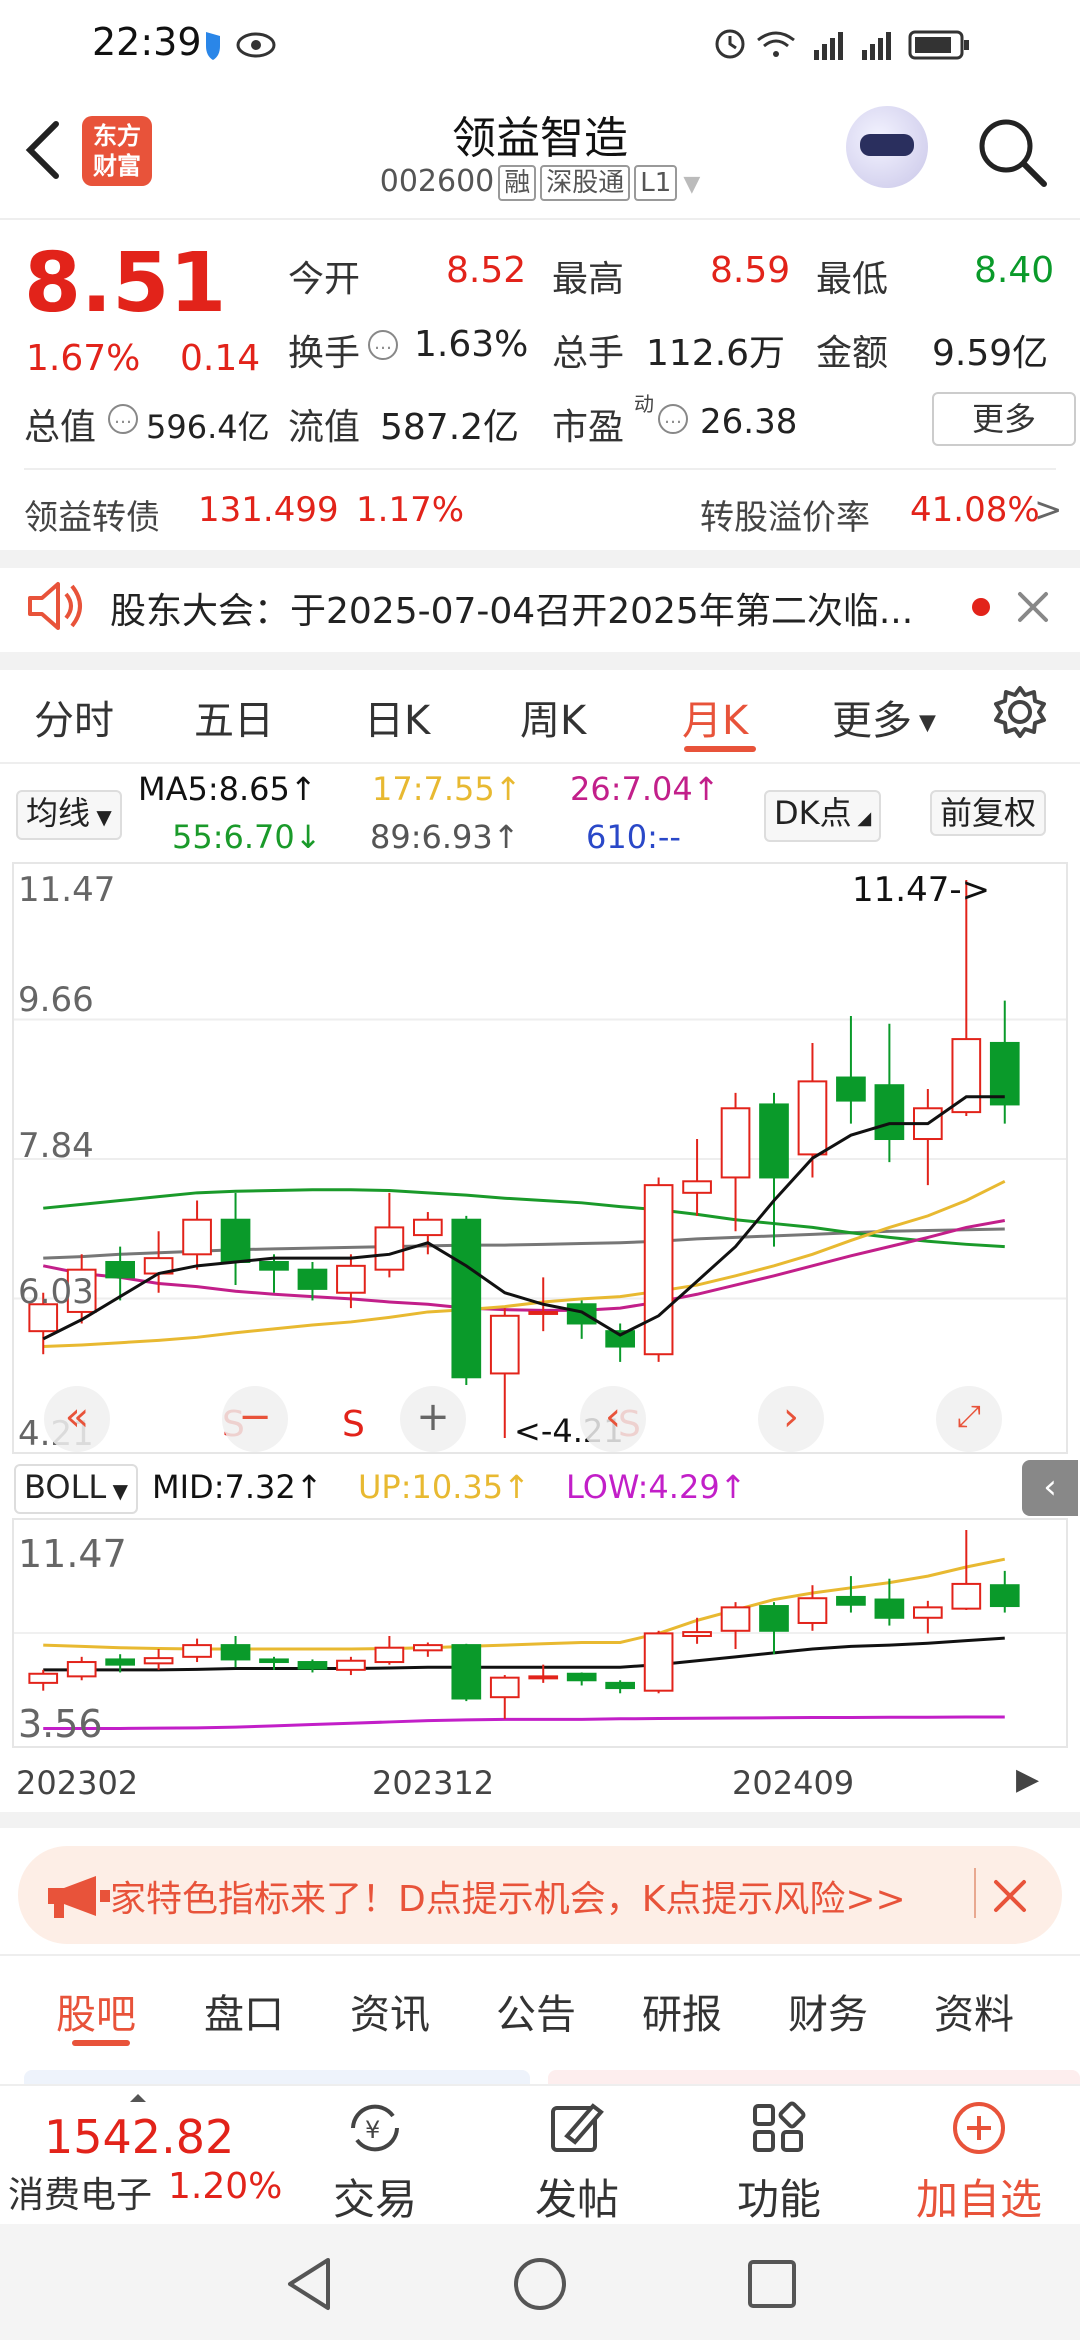  I want to click on tab-more: 更多 ▼, so click(884, 717).